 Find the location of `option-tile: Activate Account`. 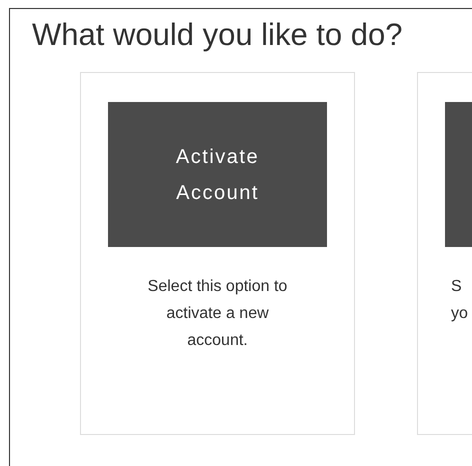

option-tile: Activate Account is located at coordinates (217, 174).